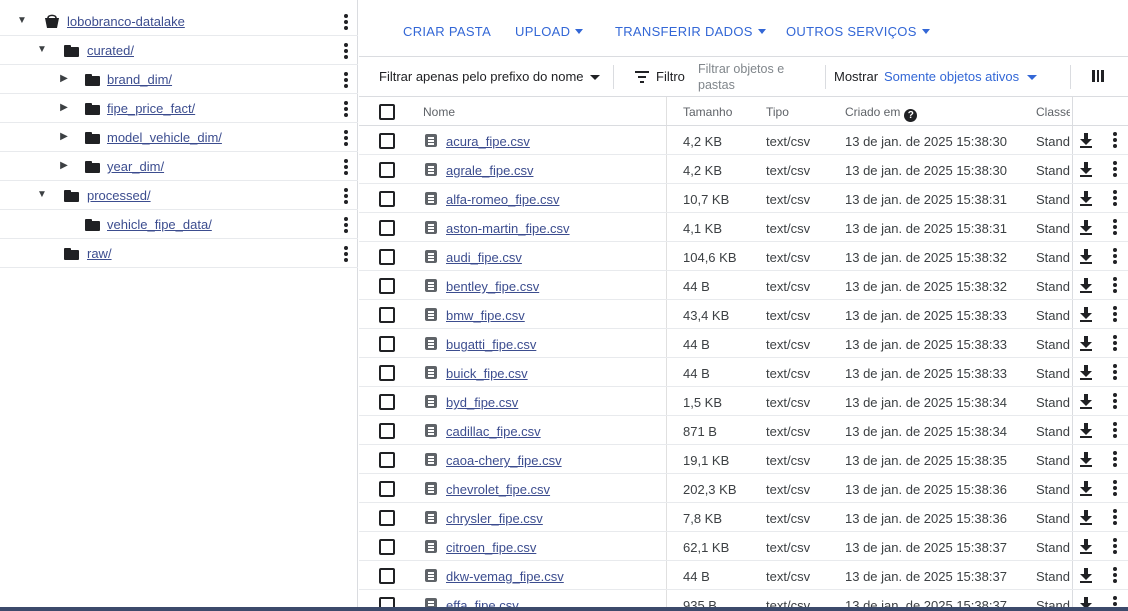 The width and height of the screenshot is (1128, 611). Describe the element at coordinates (881, 113) in the screenshot. I see `column-header-created: Criado em?` at that location.